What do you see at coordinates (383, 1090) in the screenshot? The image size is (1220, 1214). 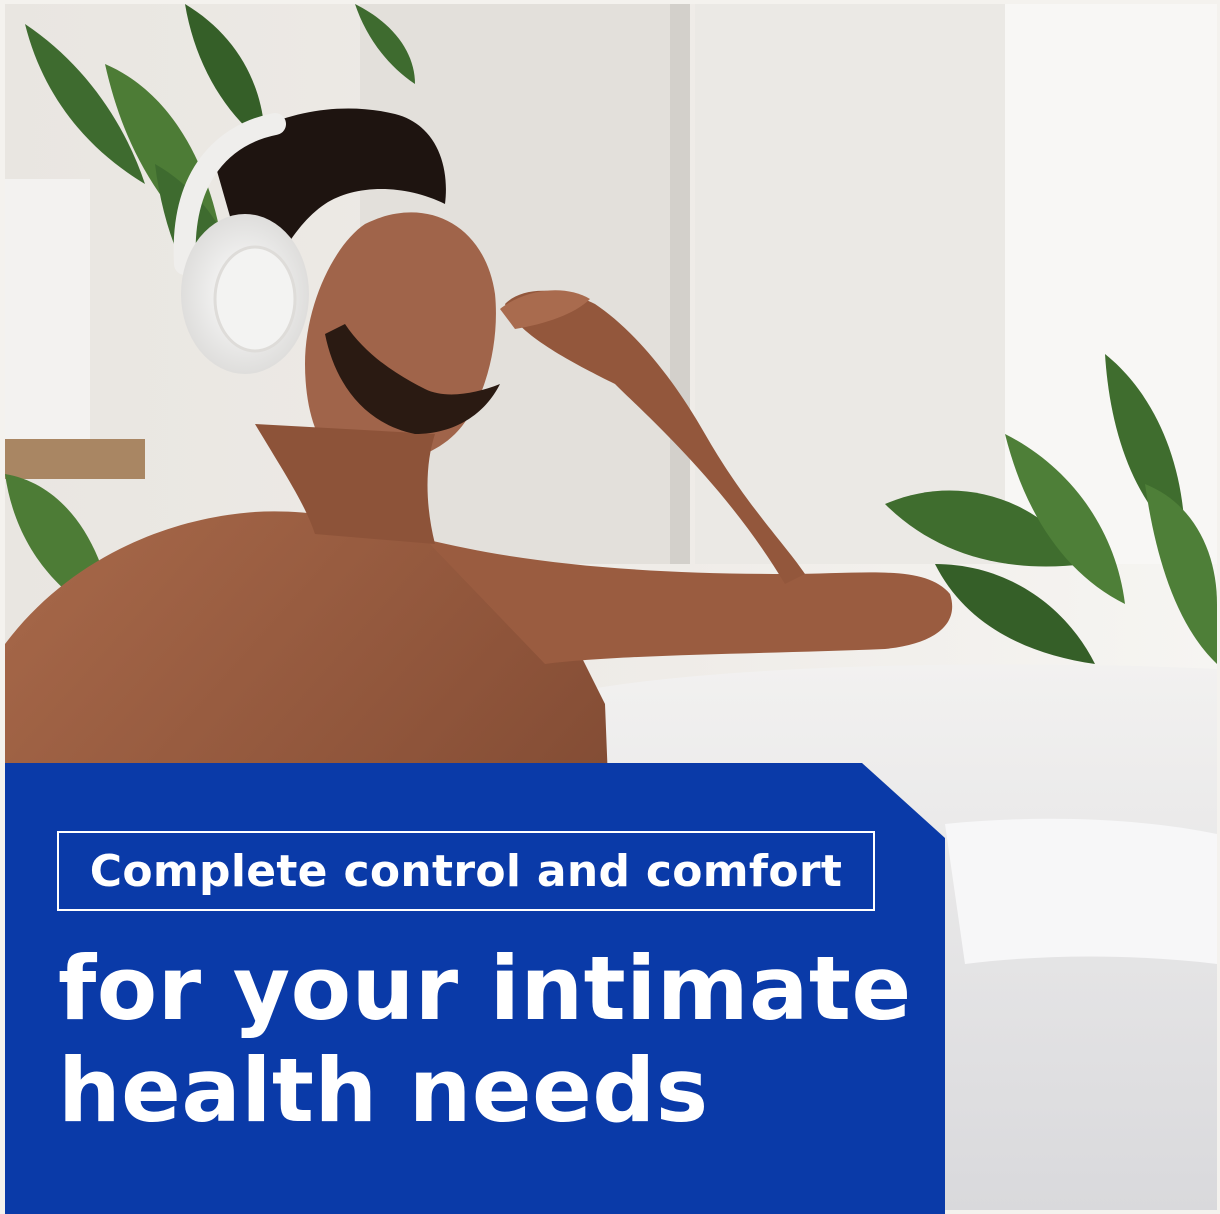 I see `subhead-line-2: health needs` at bounding box center [383, 1090].